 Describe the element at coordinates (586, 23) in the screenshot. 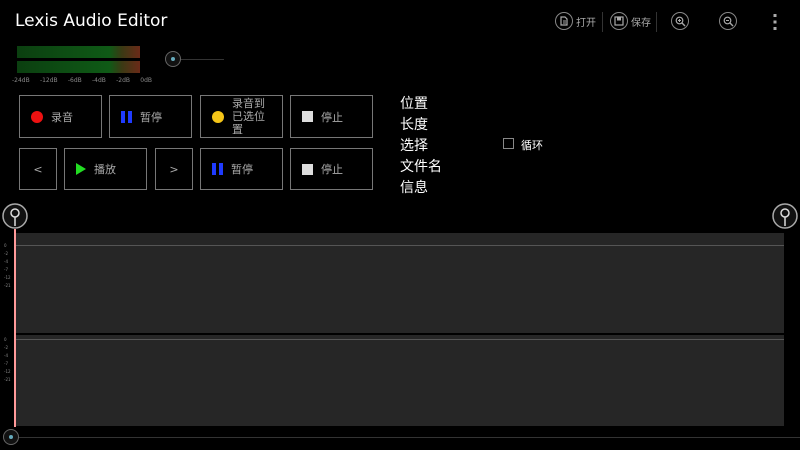

I see `open-label: 打开` at that location.